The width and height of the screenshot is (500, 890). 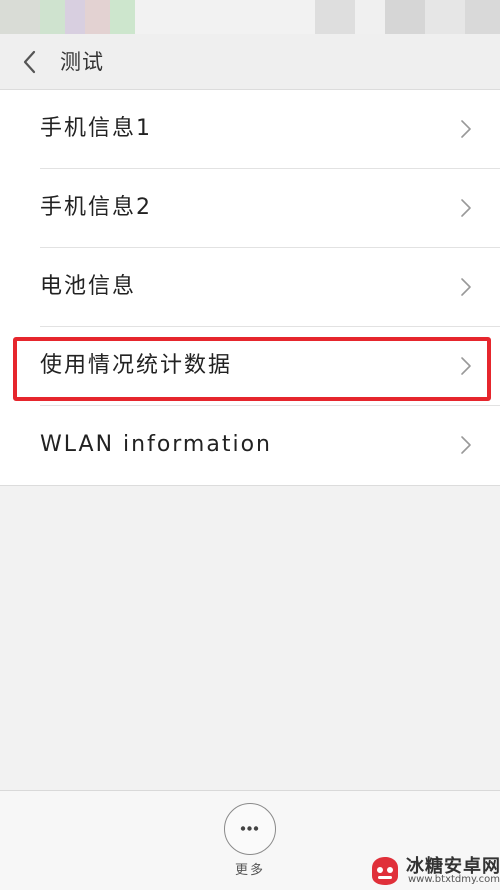 I want to click on list-item-battery-info: 电池信息, so click(x=250, y=287).